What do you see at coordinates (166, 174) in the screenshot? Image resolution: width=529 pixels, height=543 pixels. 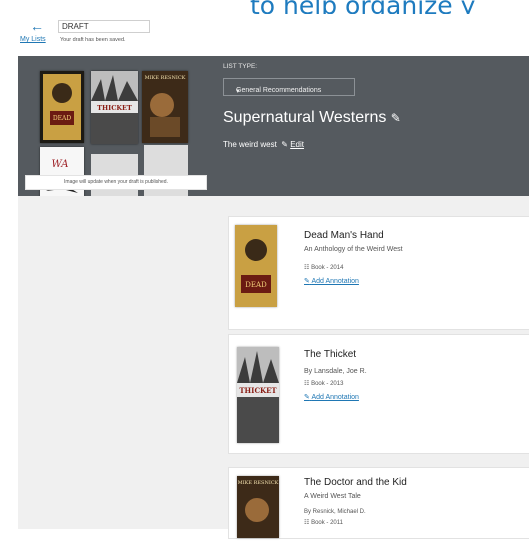 I see `cover-placeholder` at bounding box center [166, 174].